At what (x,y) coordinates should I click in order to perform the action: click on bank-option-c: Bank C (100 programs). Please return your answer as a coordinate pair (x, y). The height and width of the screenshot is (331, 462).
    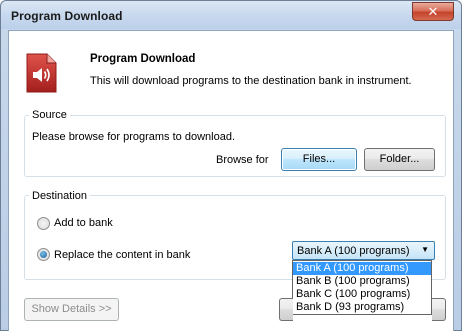
    Looking at the image, I should click on (362, 294).